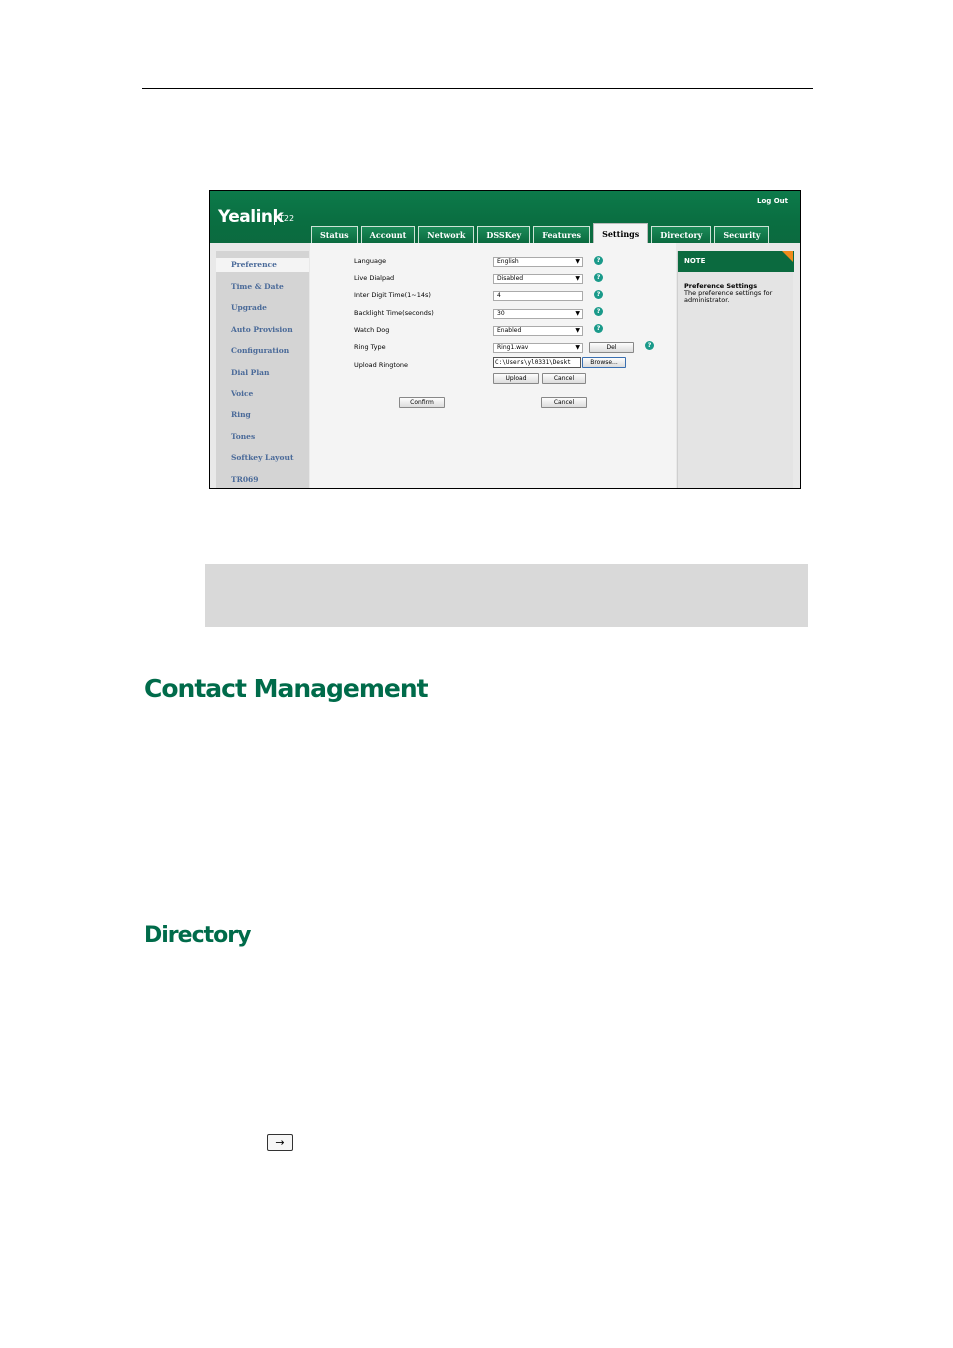  I want to click on backlight-select: 30 ▼, so click(538, 314).